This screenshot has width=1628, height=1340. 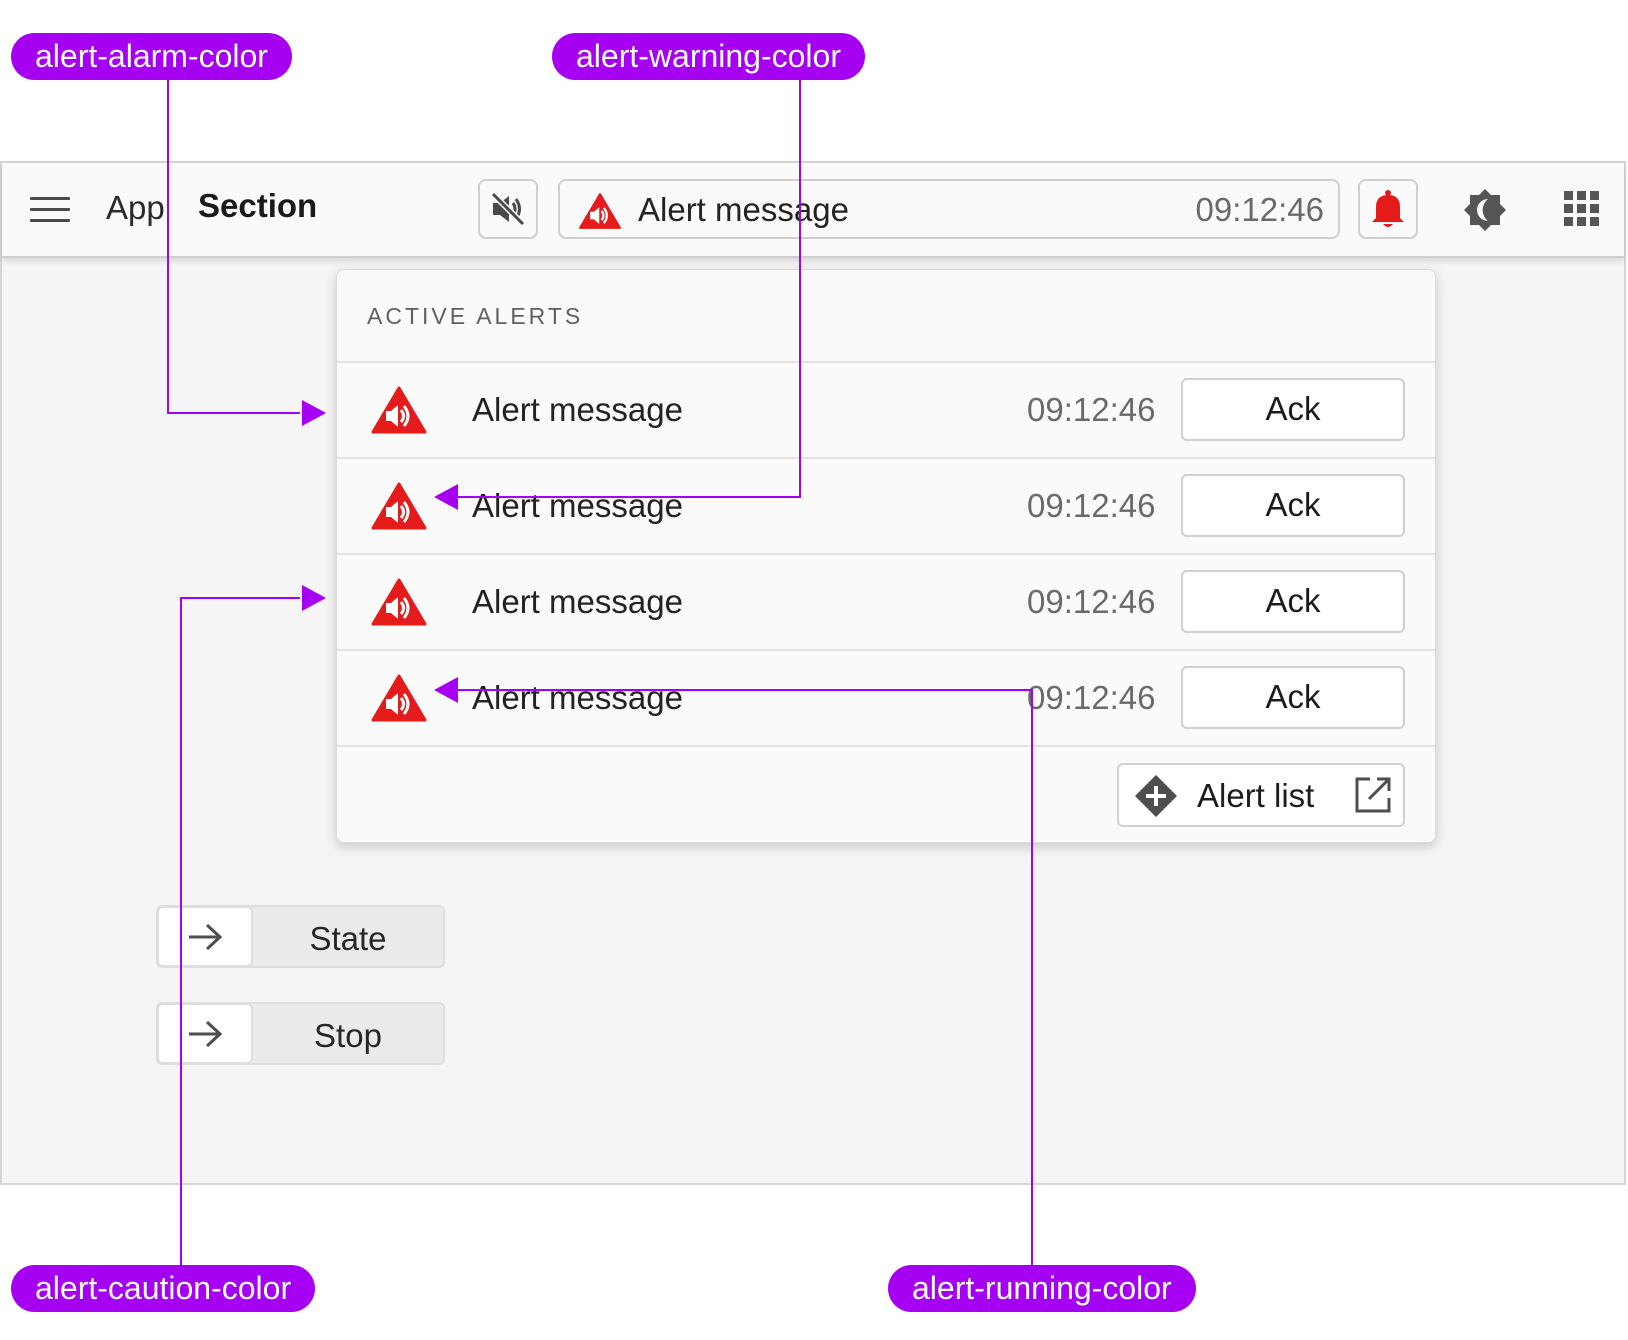 What do you see at coordinates (135, 207) in the screenshot?
I see `app-title: App` at bounding box center [135, 207].